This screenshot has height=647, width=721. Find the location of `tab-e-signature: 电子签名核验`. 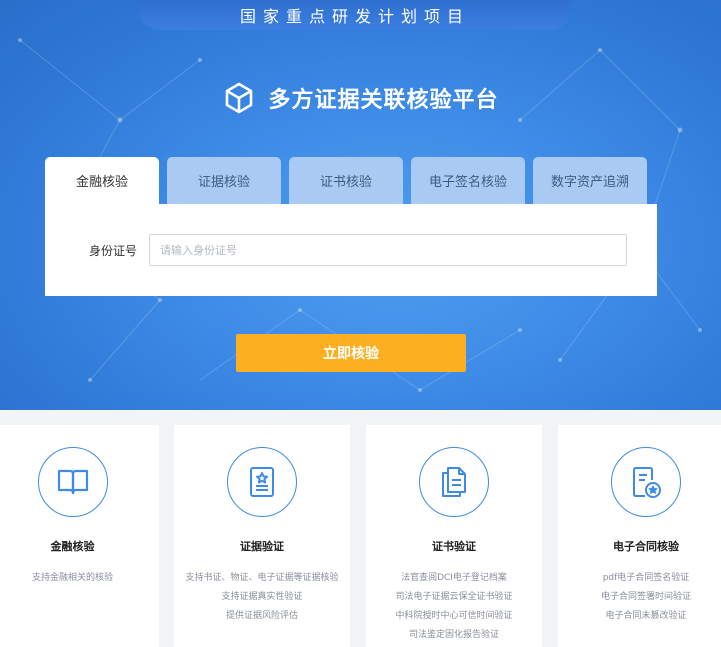

tab-e-signature: 电子签名核验 is located at coordinates (468, 180).